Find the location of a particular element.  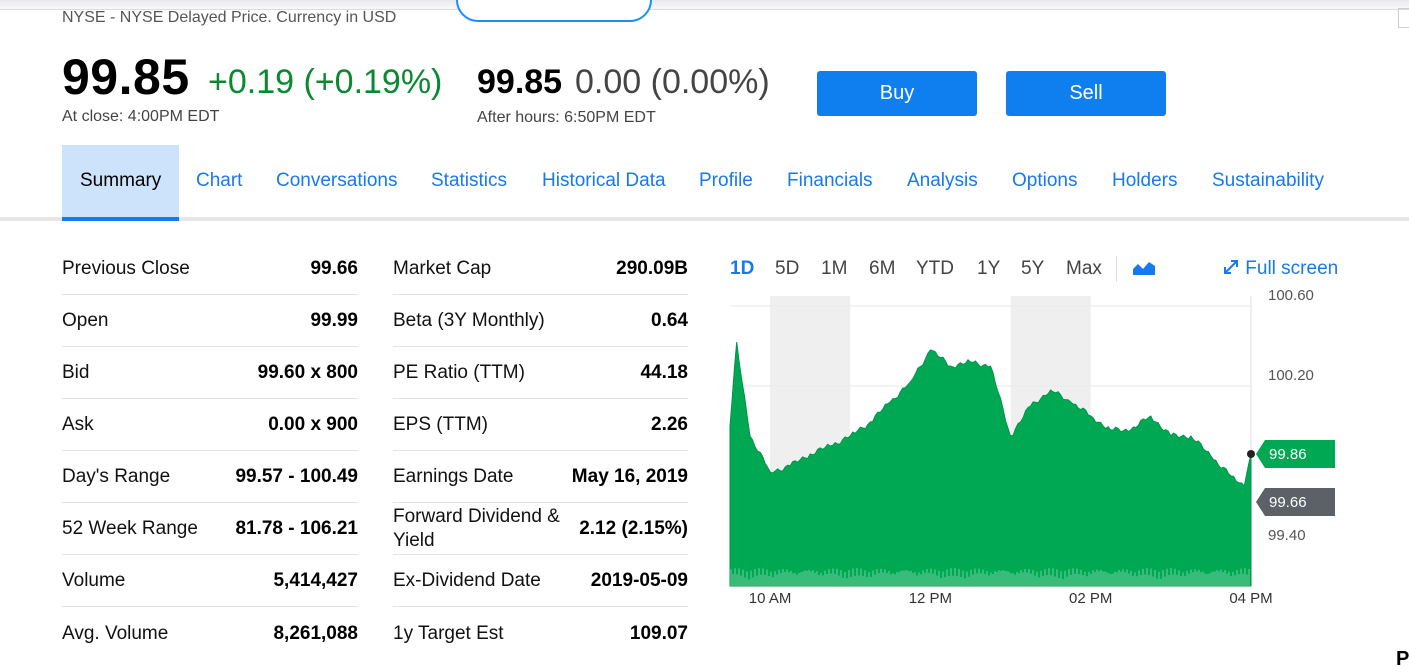

table-row: Previous Close 99.66 is located at coordinates (210, 269).